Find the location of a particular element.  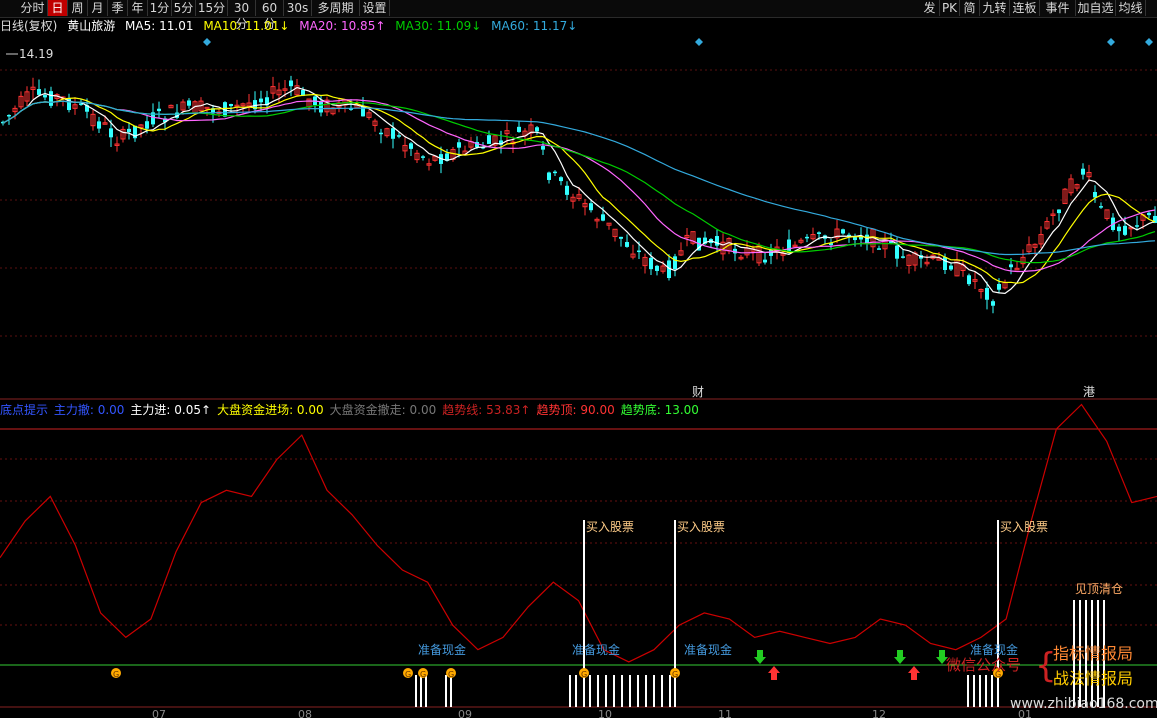

prepare-cash-label-3: 准备现金 is located at coordinates (994, 649).